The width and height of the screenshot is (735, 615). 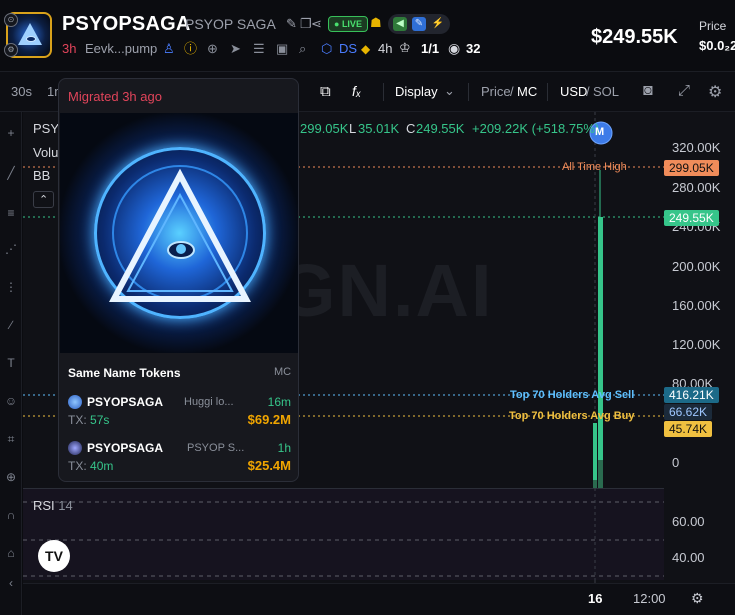 What do you see at coordinates (53, 505) in the screenshot?
I see `rsi-label: RSI 14` at bounding box center [53, 505].